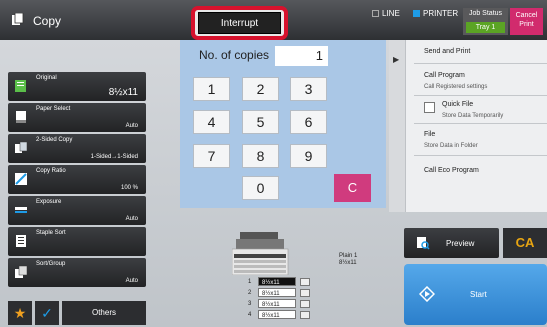 This screenshot has width=547, height=327. Describe the element at coordinates (211, 89) in the screenshot. I see `key-1: 1` at that location.